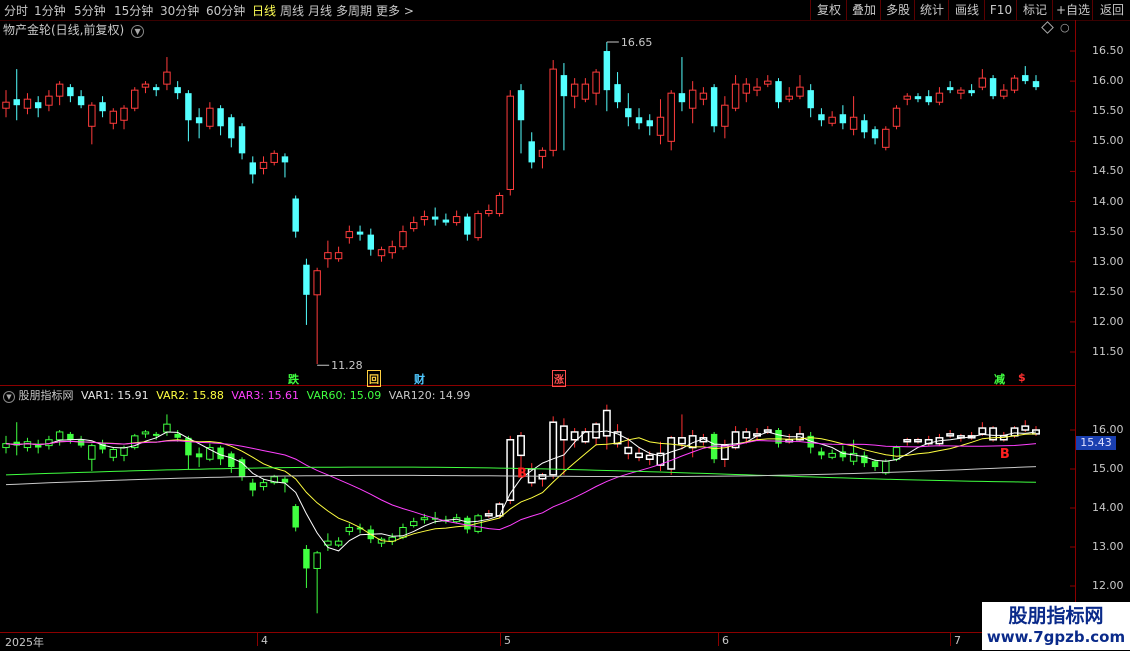 The height and width of the screenshot is (651, 1130). What do you see at coordinates (1108, 261) in the screenshot?
I see `main-ytick-label-3: 13.00` at bounding box center [1108, 261].